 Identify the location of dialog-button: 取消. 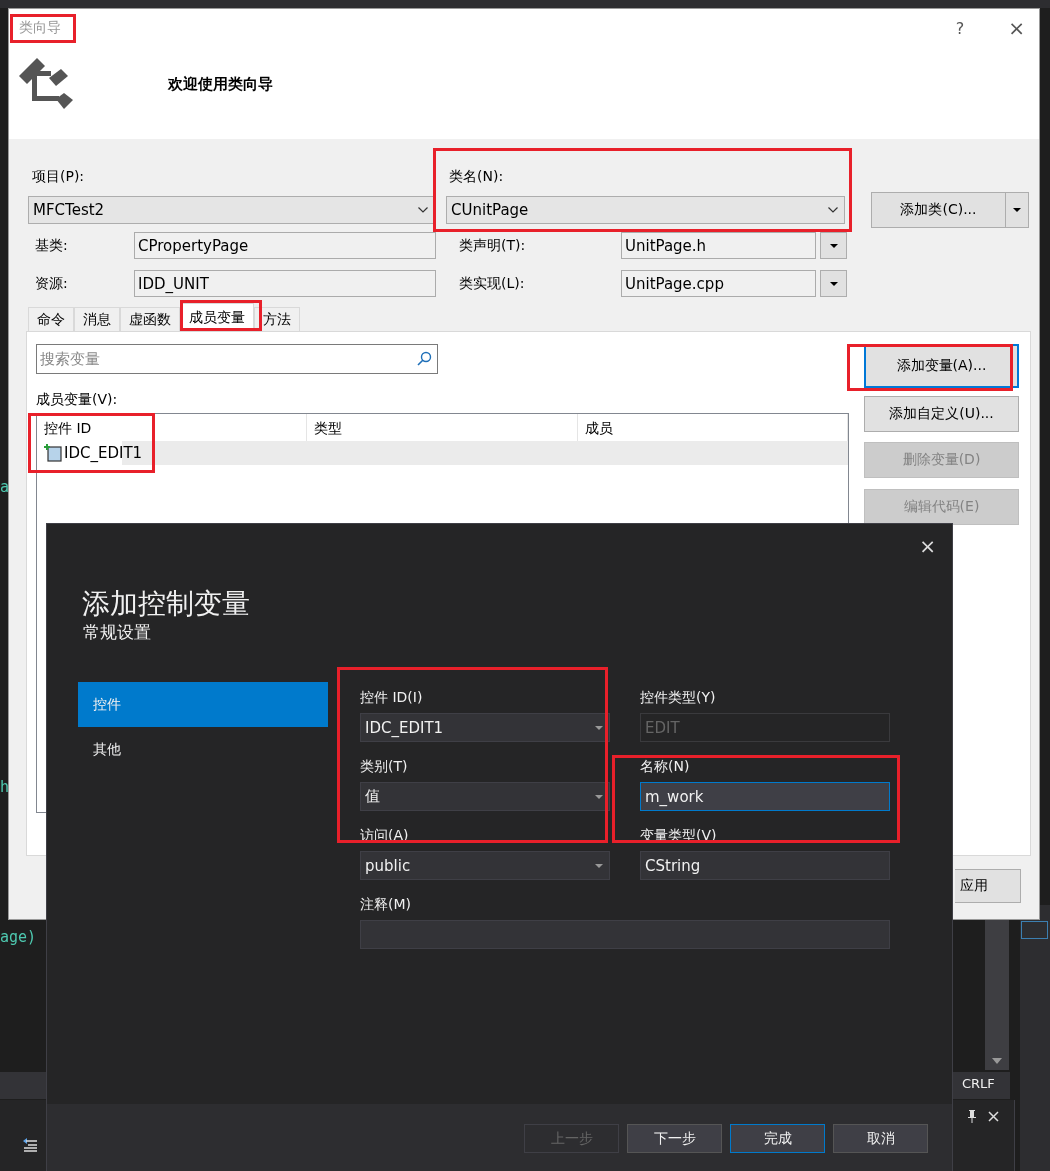
(880, 1138).